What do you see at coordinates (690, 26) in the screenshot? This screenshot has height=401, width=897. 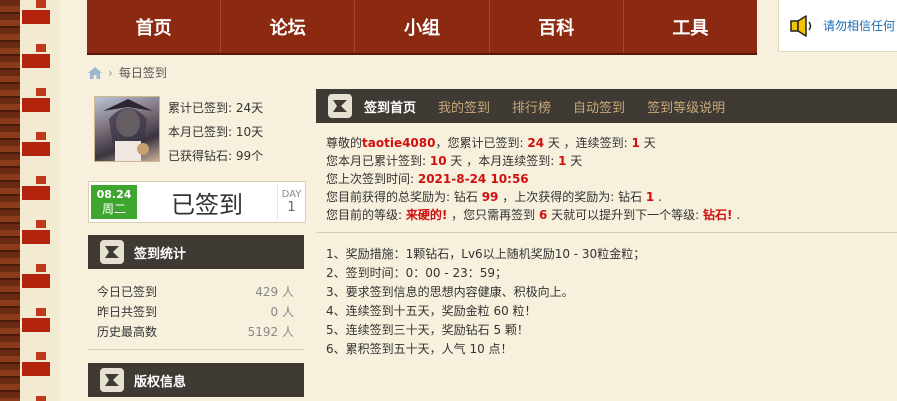 I see `nav-tools: 工具` at bounding box center [690, 26].